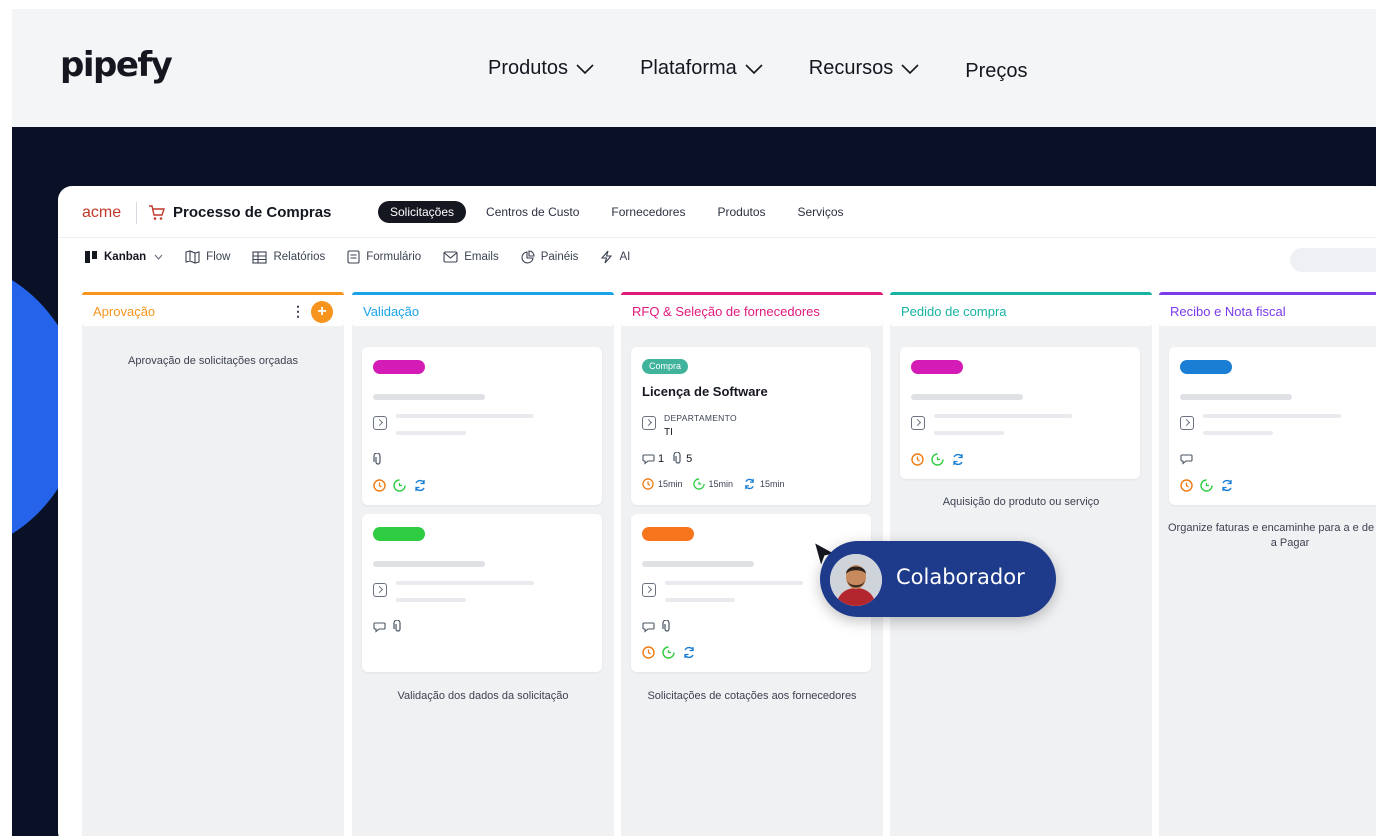 This screenshot has height=836, width=1376. Describe the element at coordinates (1021, 502) in the screenshot. I see `column-description: Aquisição do produto ou serviço` at that location.